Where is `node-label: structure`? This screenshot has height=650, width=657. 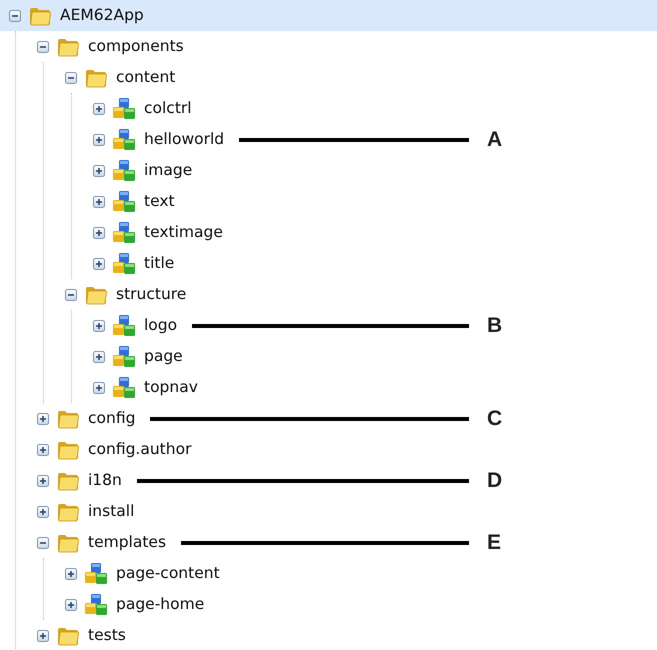
node-label: structure is located at coordinates (151, 294).